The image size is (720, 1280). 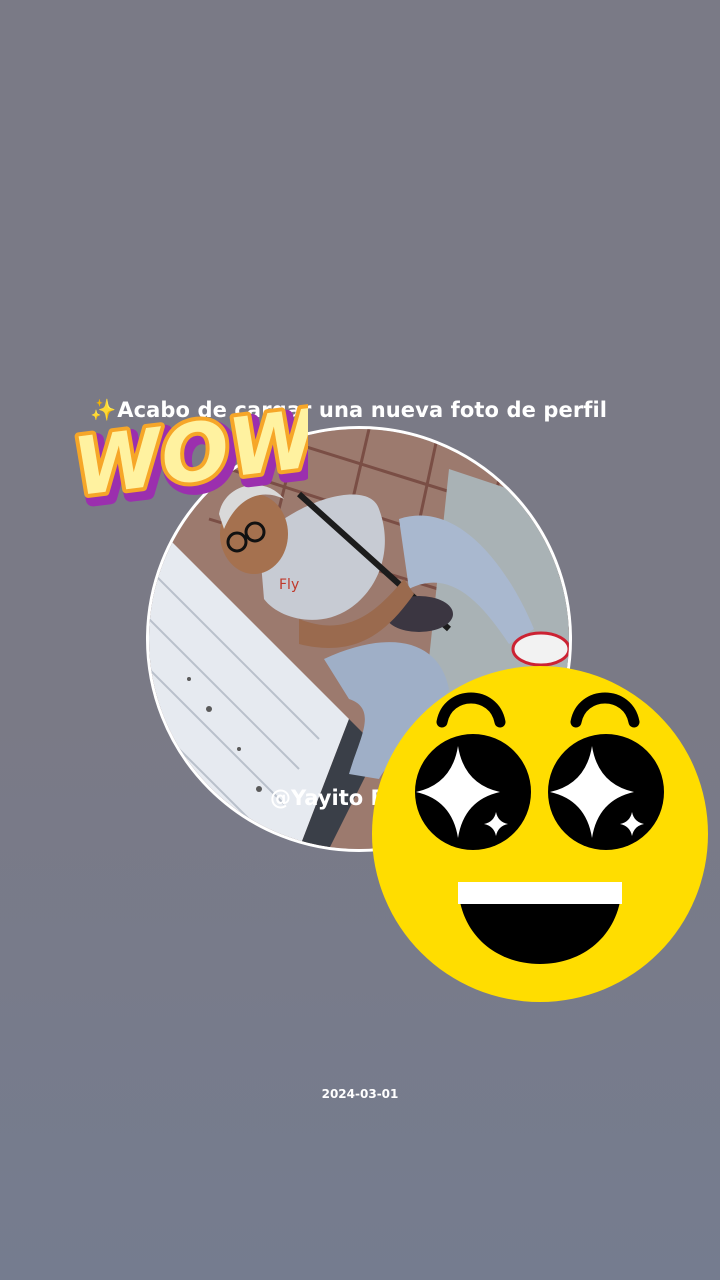 I want to click on star-struck-emoji-icon, so click(x=540, y=834).